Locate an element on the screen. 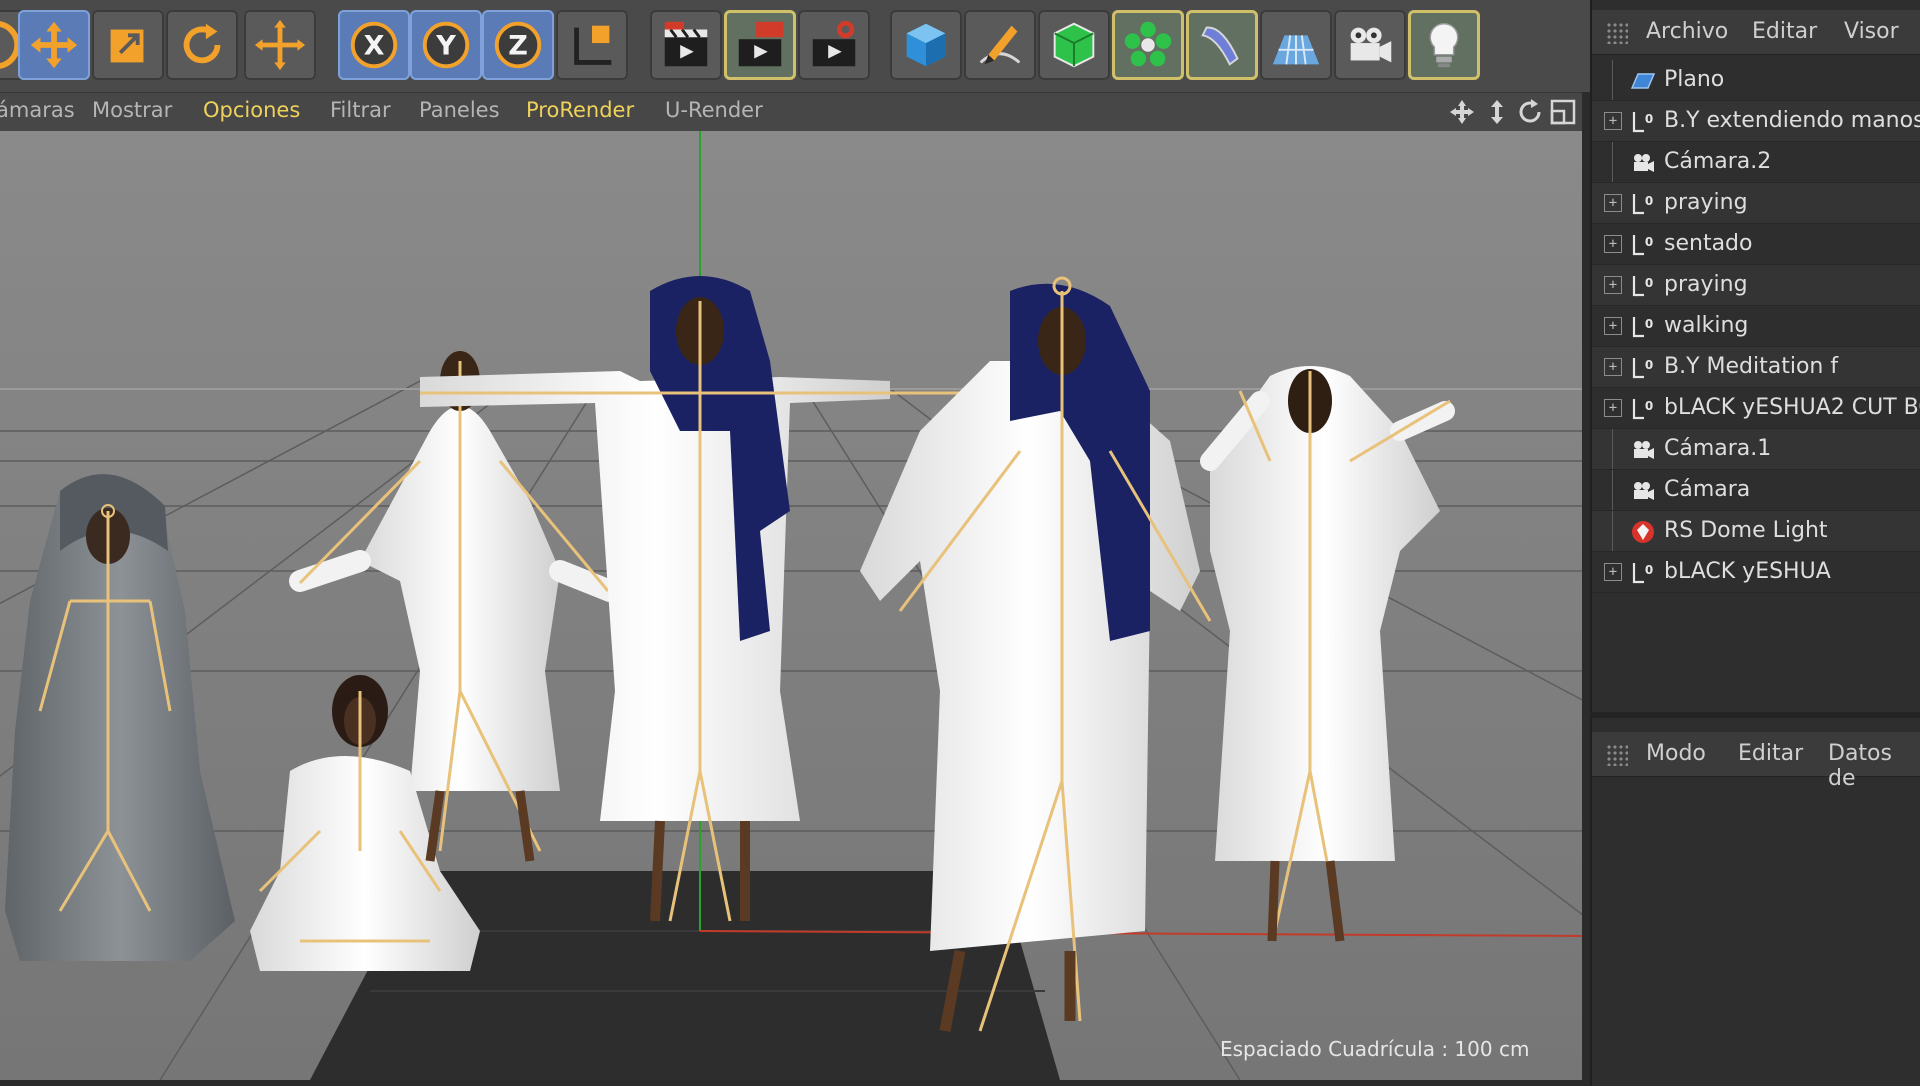  x-axis-icon: X is located at coordinates (374, 45).